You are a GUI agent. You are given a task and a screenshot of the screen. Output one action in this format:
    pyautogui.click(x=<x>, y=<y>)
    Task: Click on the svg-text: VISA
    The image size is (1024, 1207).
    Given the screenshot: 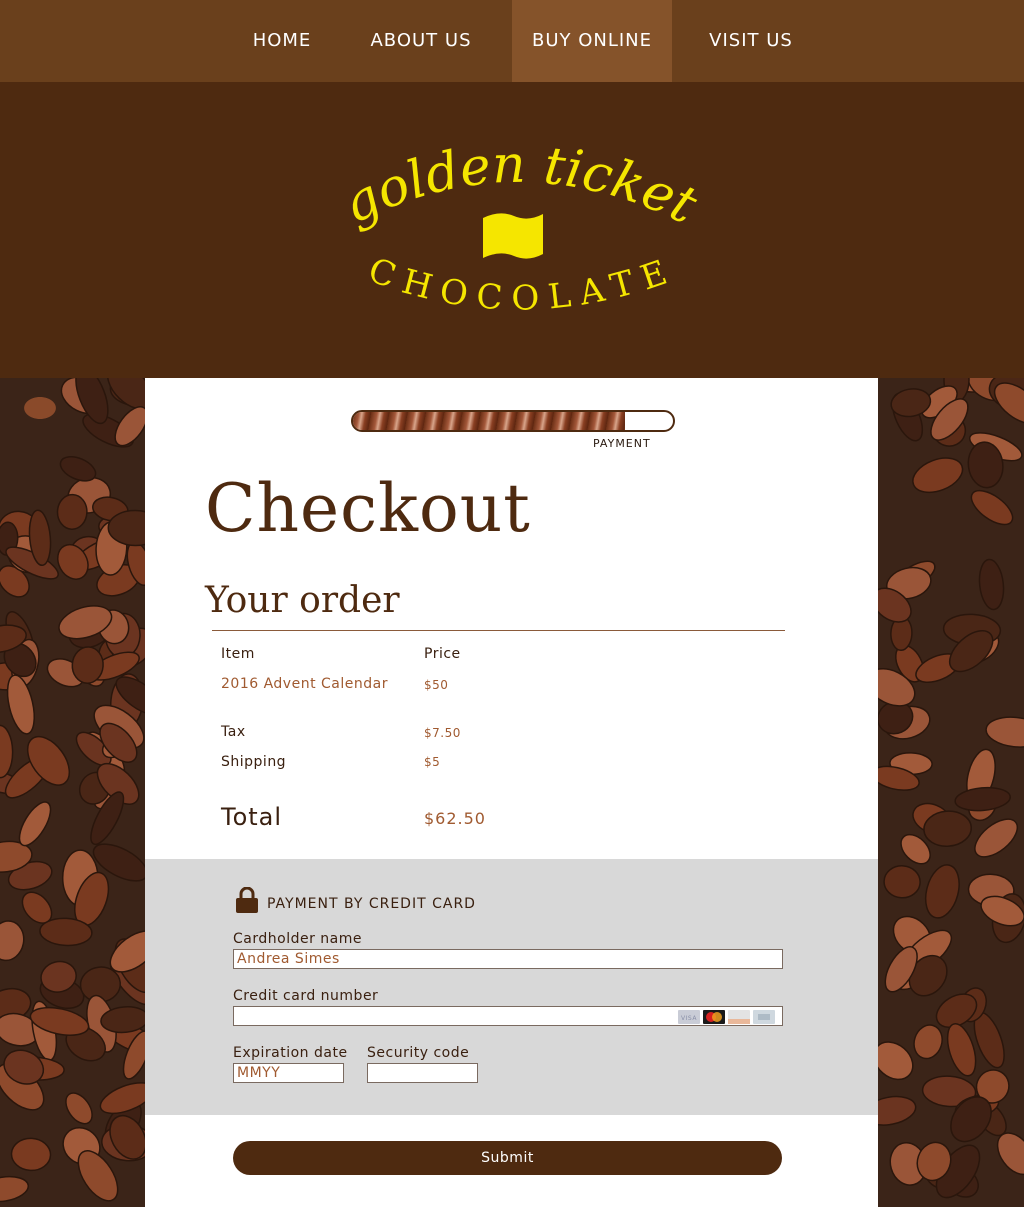 What is the action you would take?
    pyautogui.click(x=689, y=1018)
    